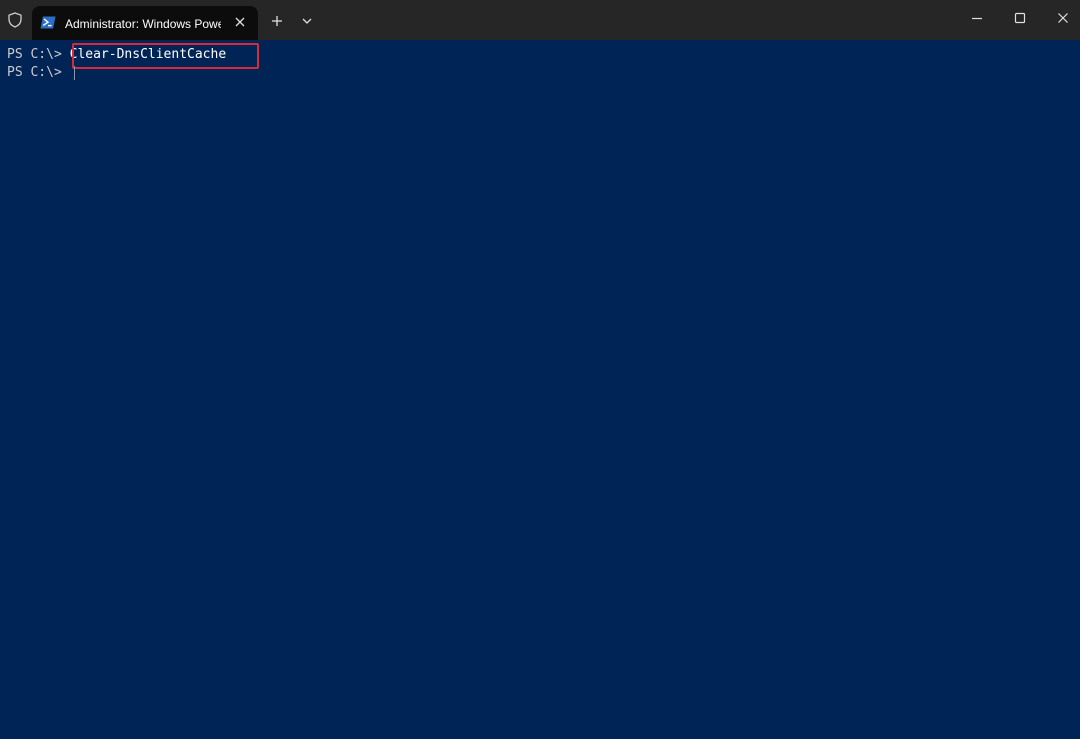 The height and width of the screenshot is (739, 1080). I want to click on chevron-down-icon, so click(307, 21).